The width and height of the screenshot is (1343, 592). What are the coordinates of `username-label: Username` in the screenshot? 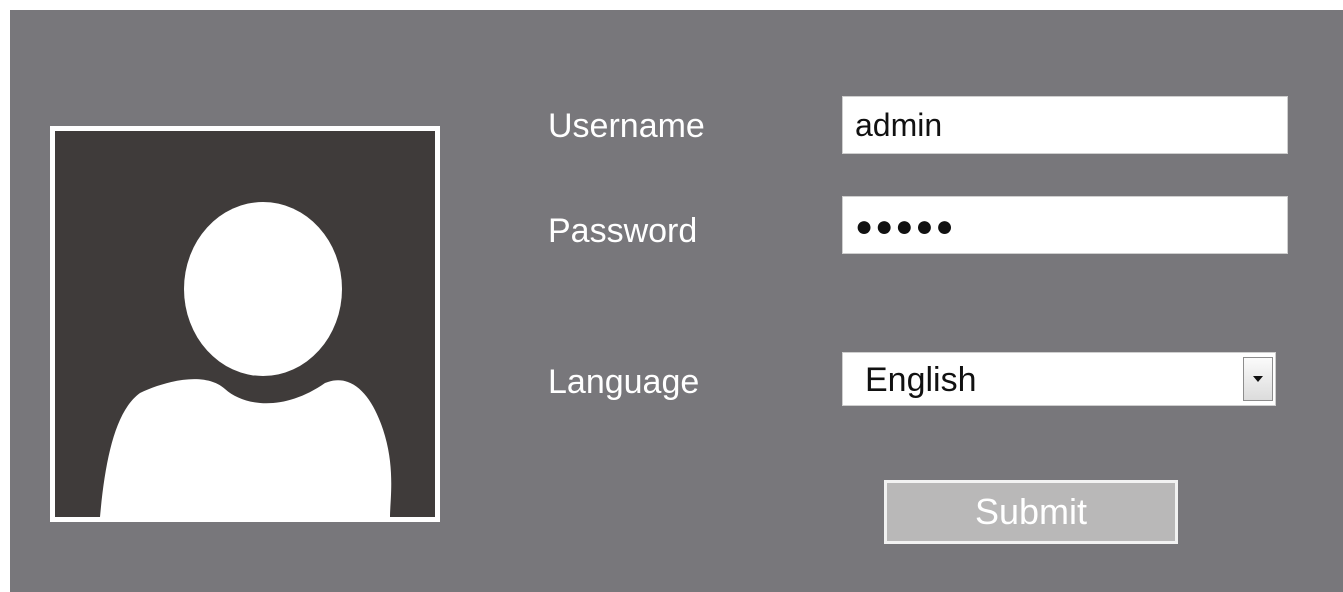 It's located at (626, 126).